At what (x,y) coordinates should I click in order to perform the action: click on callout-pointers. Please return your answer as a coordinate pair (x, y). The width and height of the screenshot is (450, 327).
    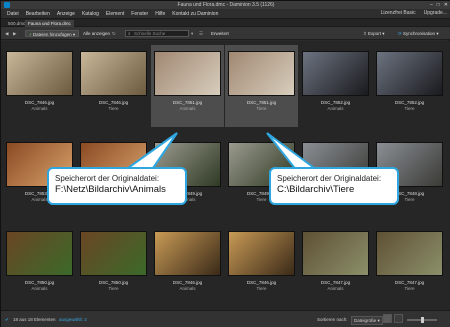
    Looking at the image, I should click on (221, 153).